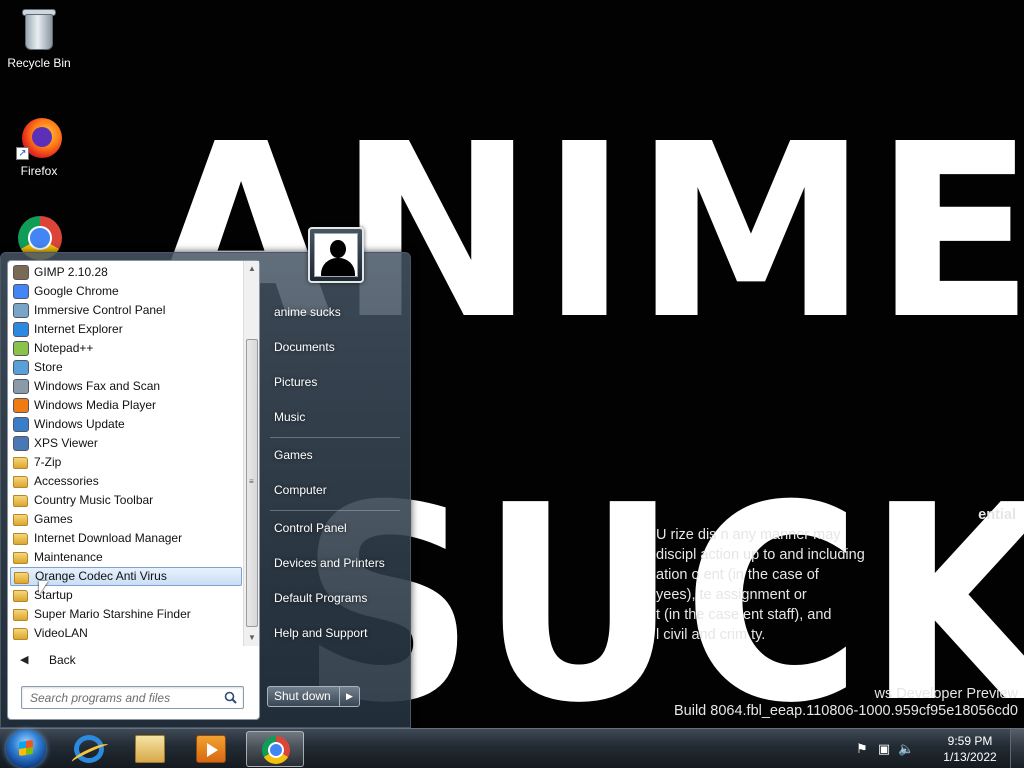 Image resolution: width=1024 pixels, height=768 pixels. I want to click on programs-scrollbar: ▲ ≡ ▼, so click(251, 453).